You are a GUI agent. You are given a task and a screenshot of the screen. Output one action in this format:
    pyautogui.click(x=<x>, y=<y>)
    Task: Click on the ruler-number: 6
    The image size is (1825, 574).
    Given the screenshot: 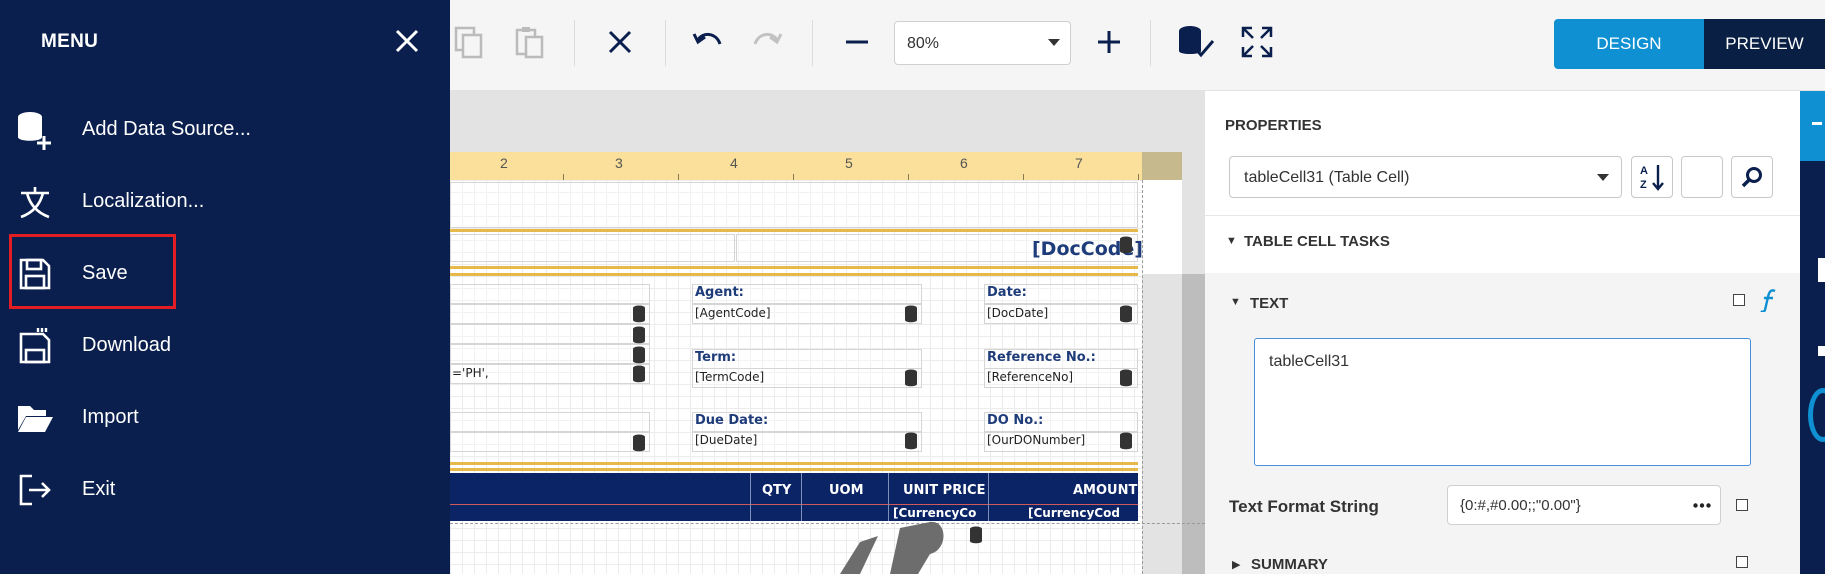 What is the action you would take?
    pyautogui.click(x=964, y=163)
    